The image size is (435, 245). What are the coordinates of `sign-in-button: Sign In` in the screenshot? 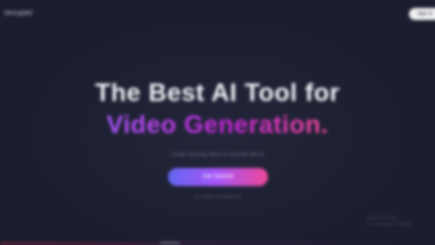 It's located at (422, 14).